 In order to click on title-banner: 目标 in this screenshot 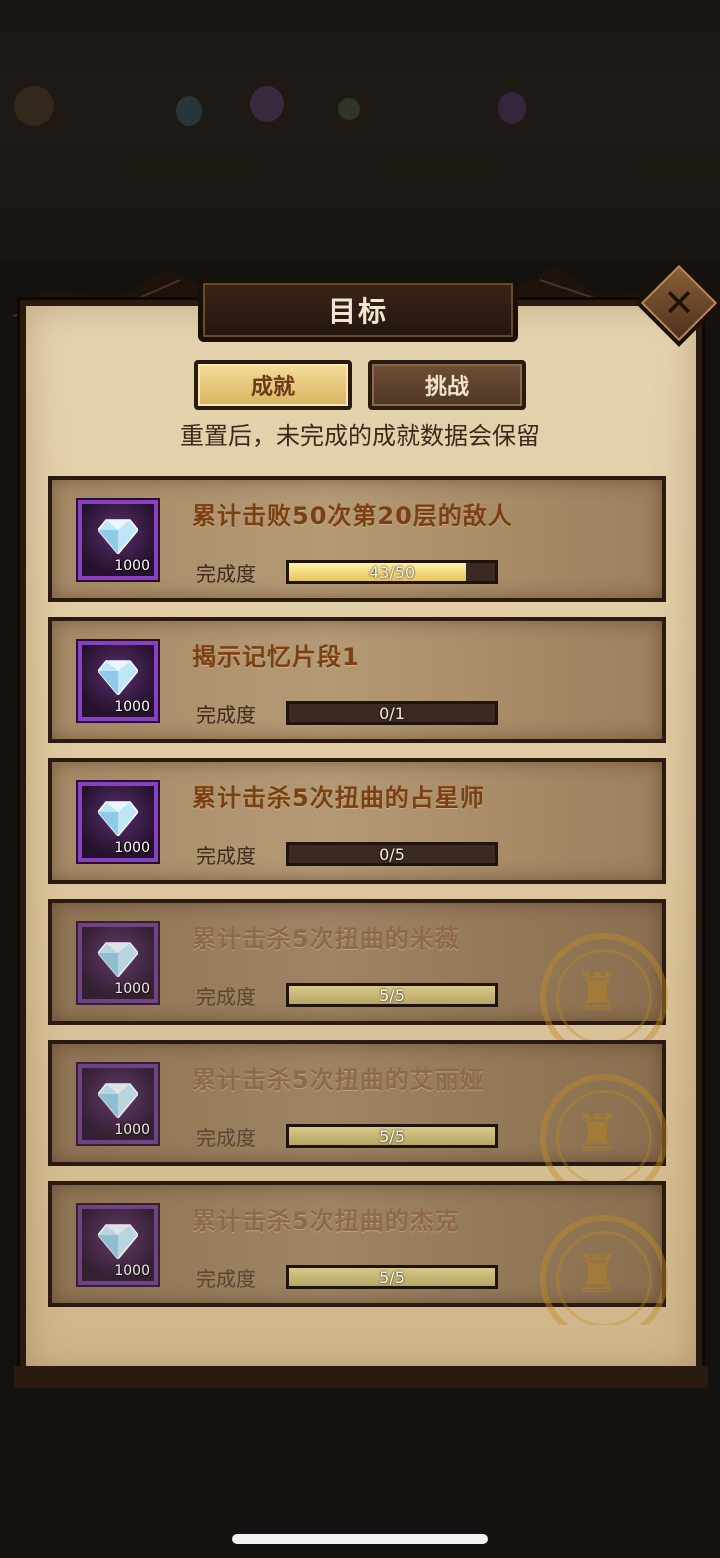, I will do `click(358, 310)`.